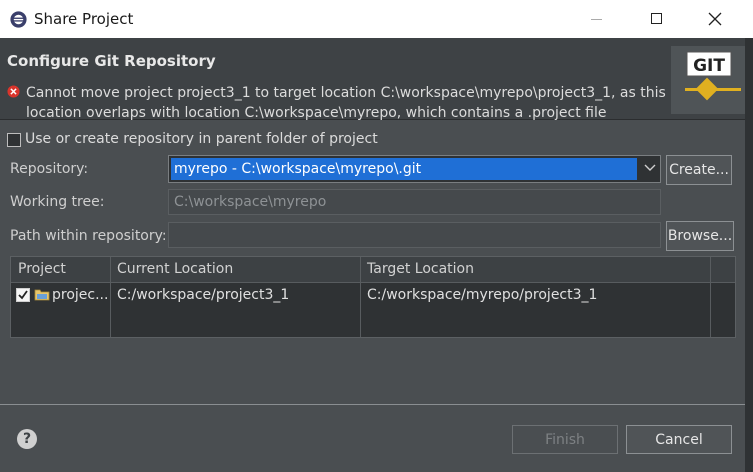  What do you see at coordinates (372, 404) in the screenshot?
I see `footer-divider` at bounding box center [372, 404].